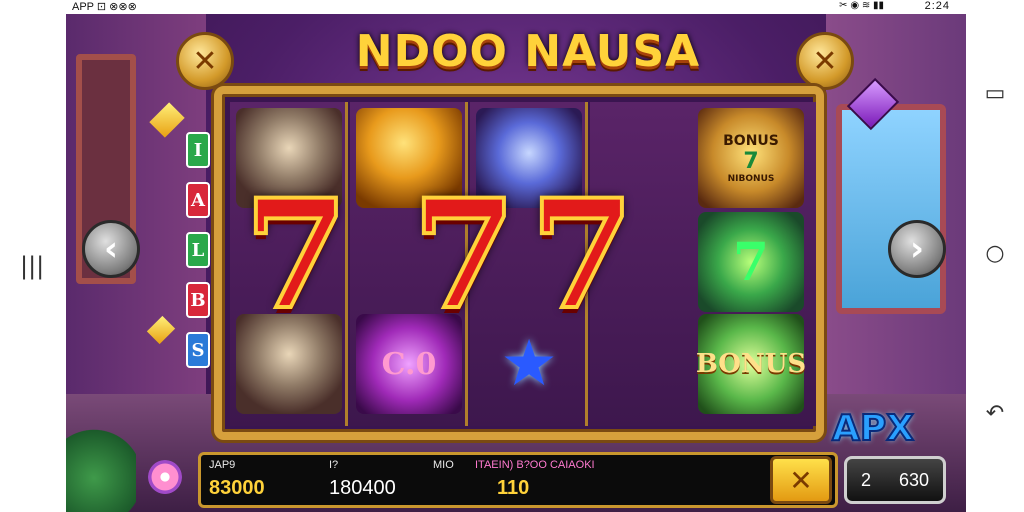 The height and width of the screenshot is (512, 1024). What do you see at coordinates (512, 7) in the screenshot?
I see `status-bar: APP ⊡ ⊗⊗⊗ ✂ ◉ ≋ ▮▮ 2:24` at bounding box center [512, 7].